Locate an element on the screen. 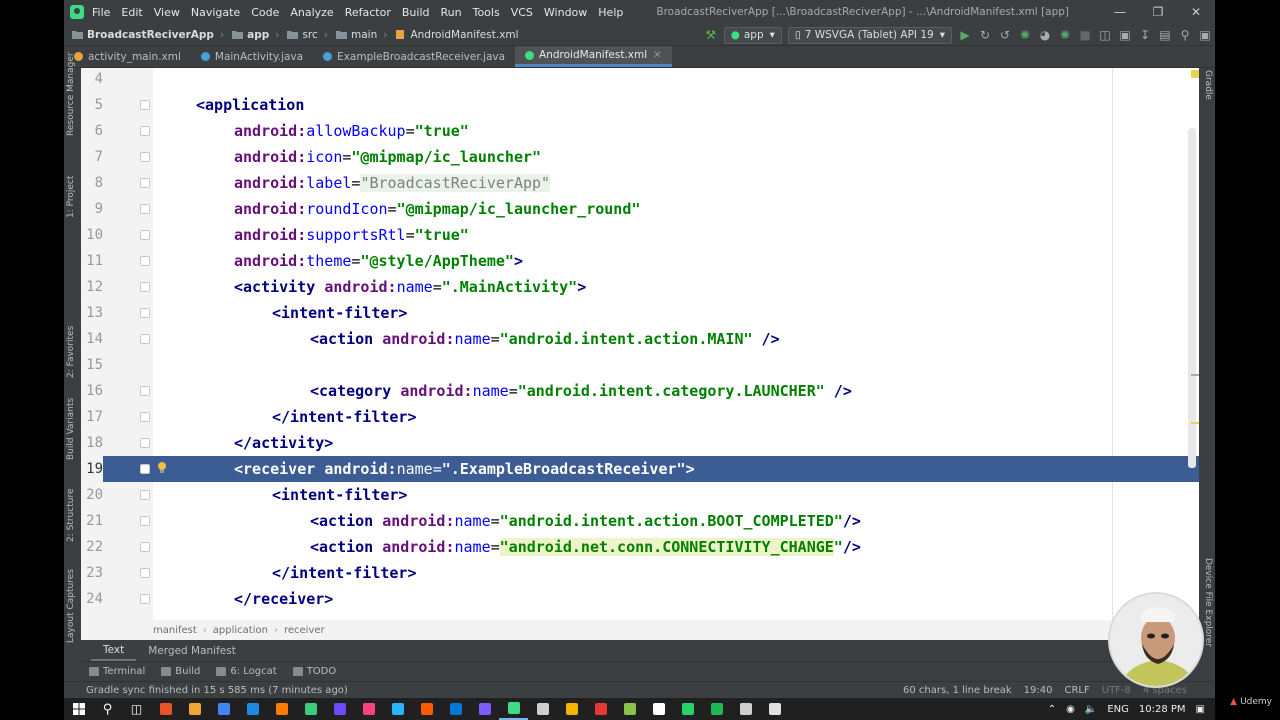  search-icon: ⚲ is located at coordinates (107, 709).